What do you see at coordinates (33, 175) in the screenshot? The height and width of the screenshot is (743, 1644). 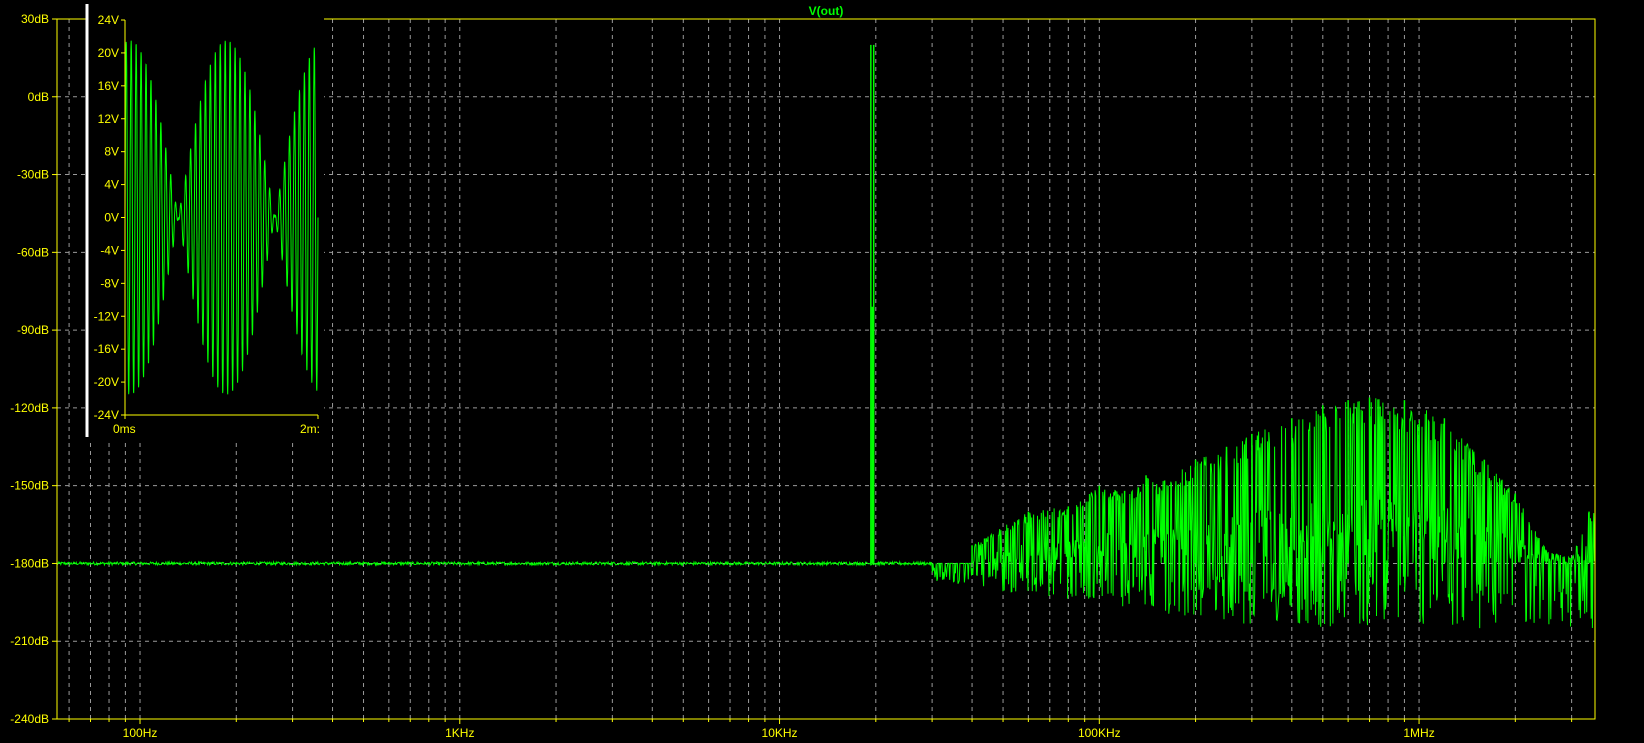 I see `y-tick-label: -30dB` at bounding box center [33, 175].